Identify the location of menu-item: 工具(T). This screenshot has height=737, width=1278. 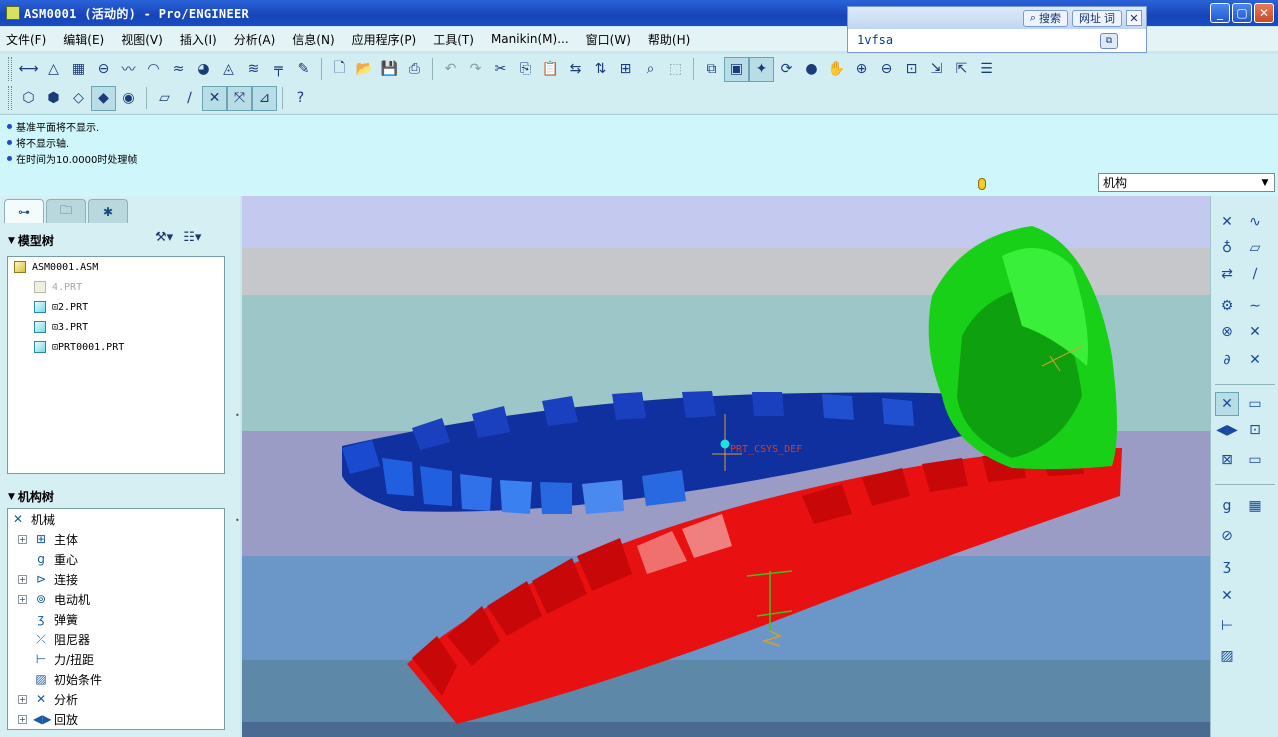
(453, 39).